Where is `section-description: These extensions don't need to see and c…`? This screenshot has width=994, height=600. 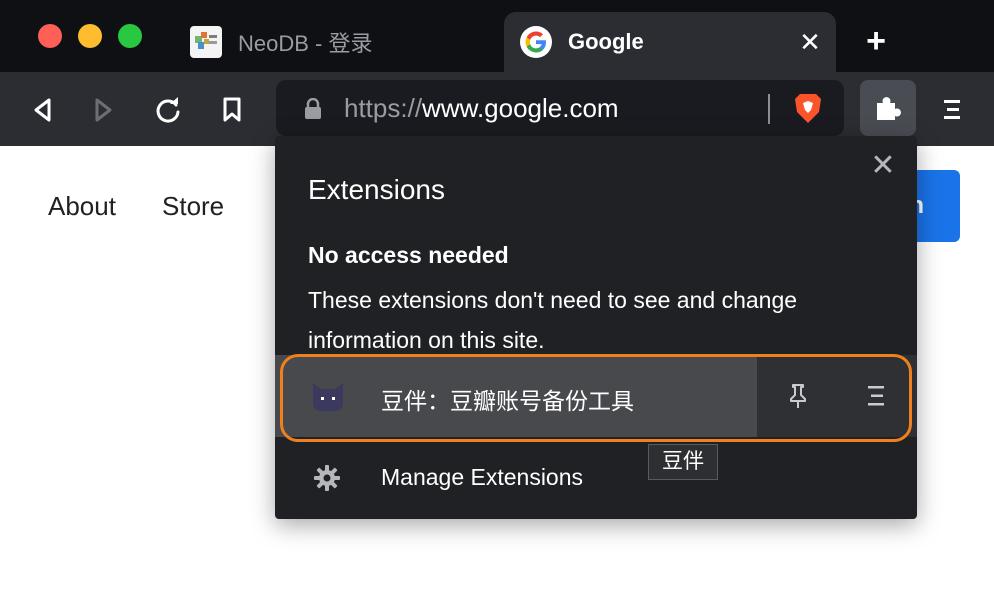
section-description: These extensions don't need to see and c… is located at coordinates (553, 320).